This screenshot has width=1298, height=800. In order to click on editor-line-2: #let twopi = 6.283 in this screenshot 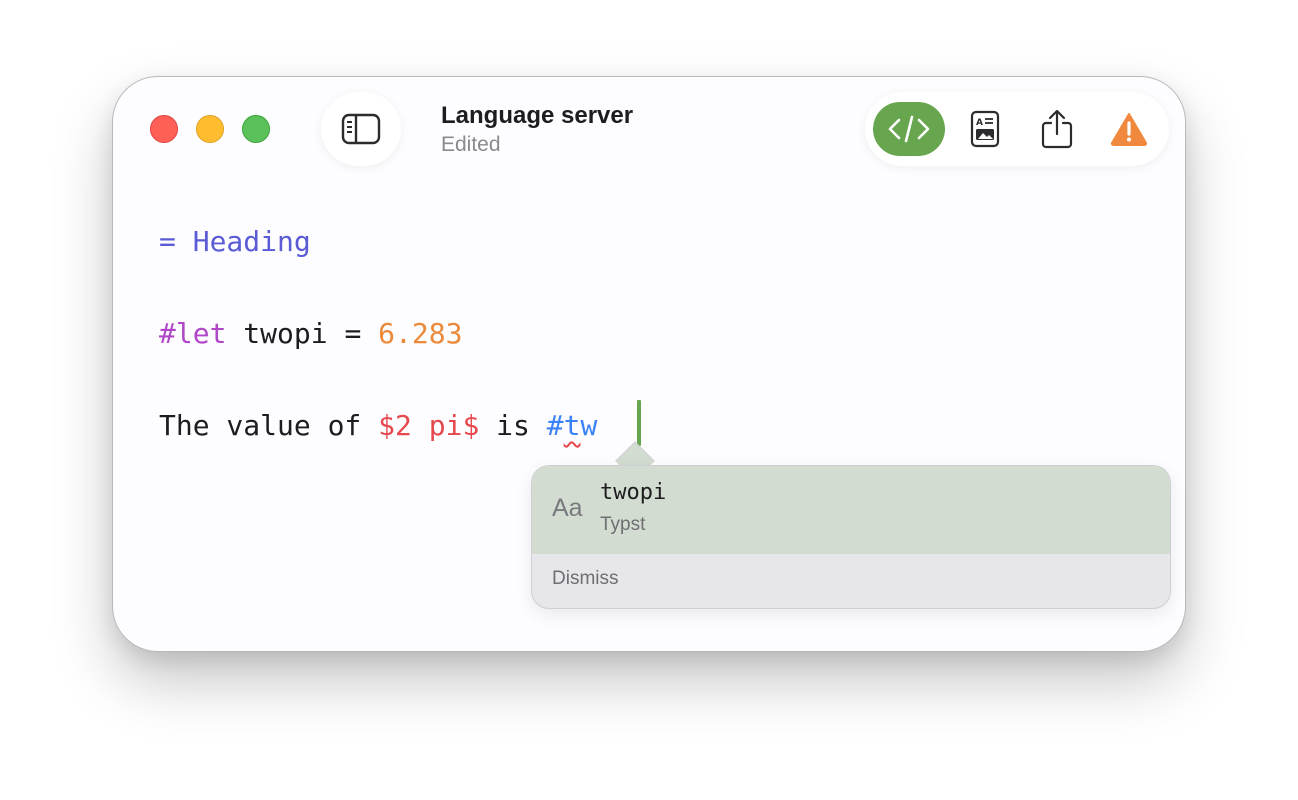, I will do `click(310, 334)`.